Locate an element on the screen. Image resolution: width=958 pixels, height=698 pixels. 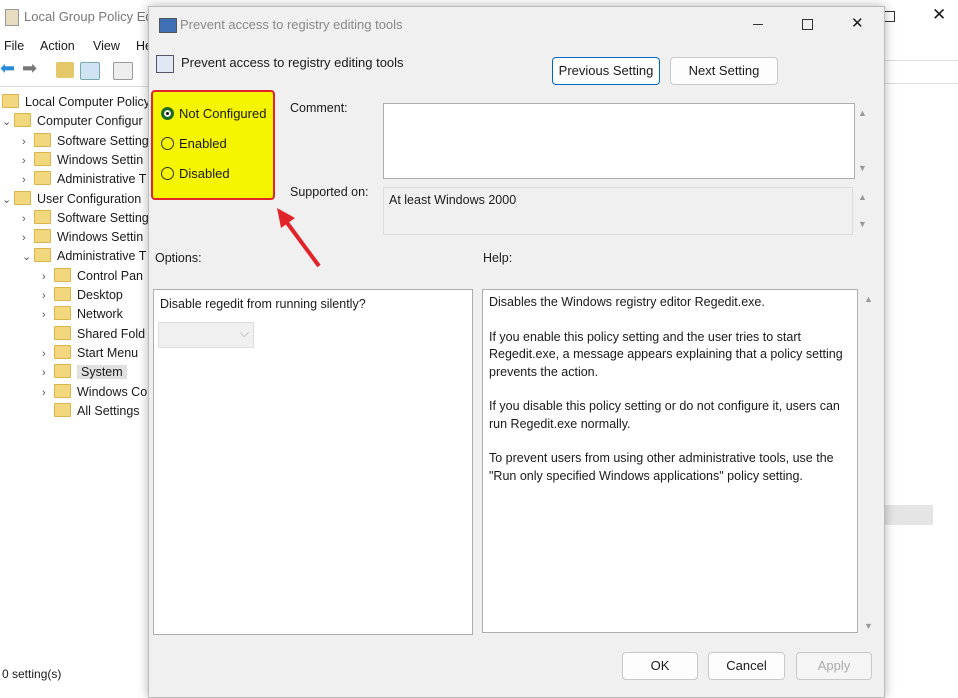
radio-disabled: Disabled is located at coordinates (195, 173).